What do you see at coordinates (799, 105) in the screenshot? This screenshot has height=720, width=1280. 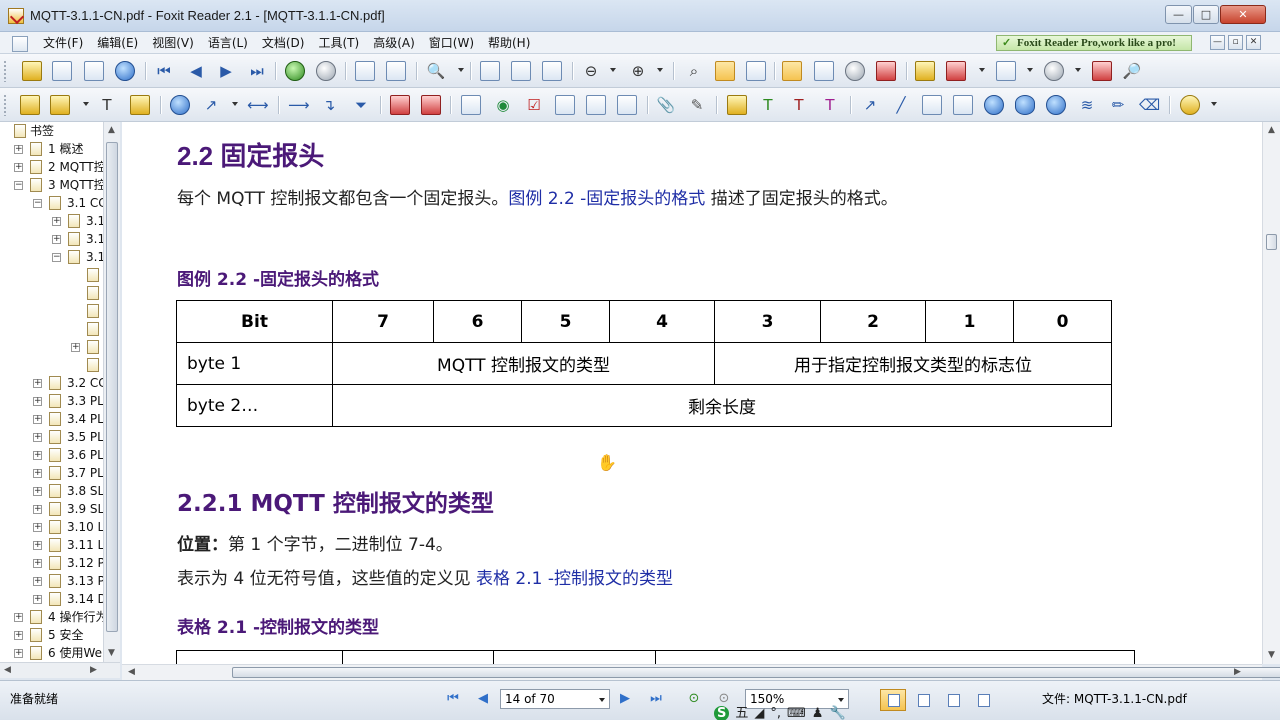 I see `strikeout-icon: T` at bounding box center [799, 105].